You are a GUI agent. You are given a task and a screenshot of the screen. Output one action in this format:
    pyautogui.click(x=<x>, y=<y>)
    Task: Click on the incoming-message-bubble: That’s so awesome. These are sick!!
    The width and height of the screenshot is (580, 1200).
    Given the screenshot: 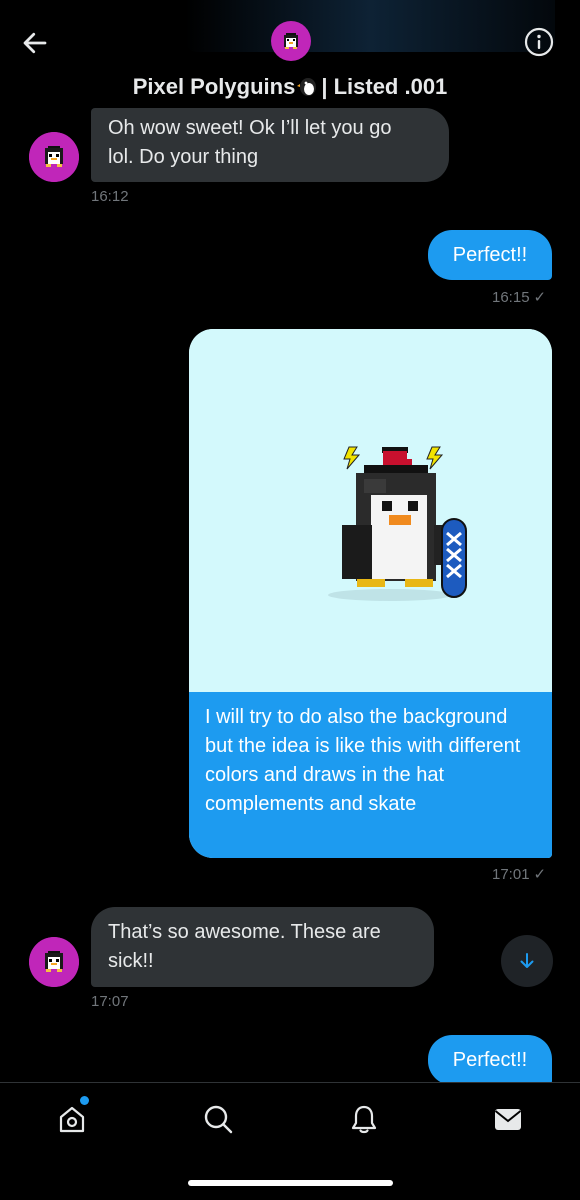 What is the action you would take?
    pyautogui.click(x=262, y=947)
    